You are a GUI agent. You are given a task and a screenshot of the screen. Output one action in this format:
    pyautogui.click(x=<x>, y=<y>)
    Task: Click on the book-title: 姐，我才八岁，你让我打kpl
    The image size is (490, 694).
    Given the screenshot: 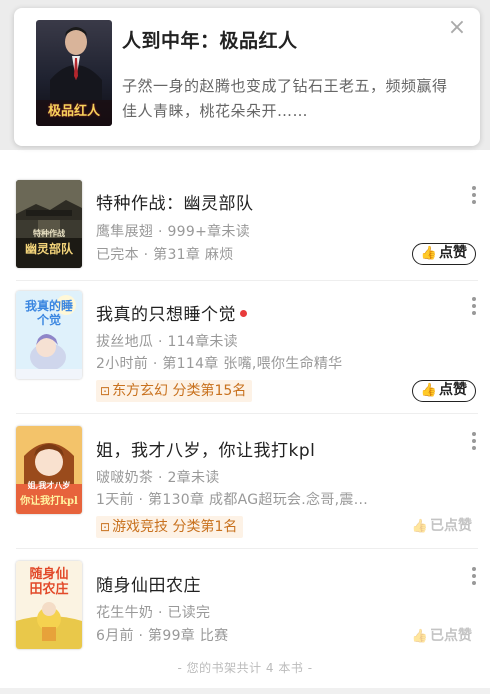 What is the action you would take?
    pyautogui.click(x=205, y=448)
    